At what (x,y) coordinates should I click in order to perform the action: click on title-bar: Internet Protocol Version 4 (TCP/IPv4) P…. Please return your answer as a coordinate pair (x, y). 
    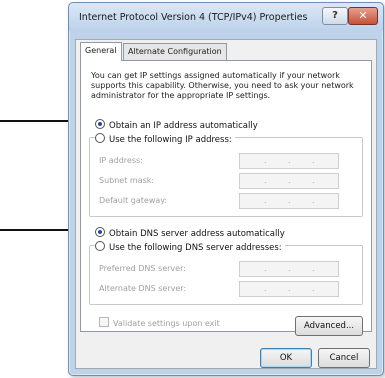
    Looking at the image, I should click on (226, 17).